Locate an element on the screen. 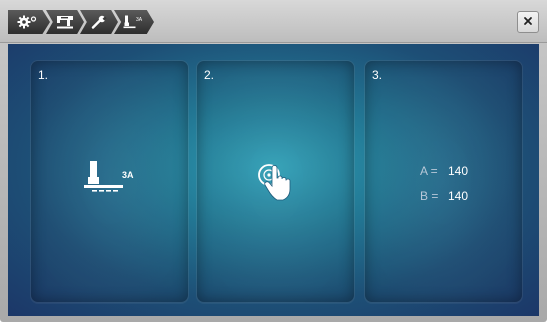  breadcrumb-machine is located at coordinates (65, 22).